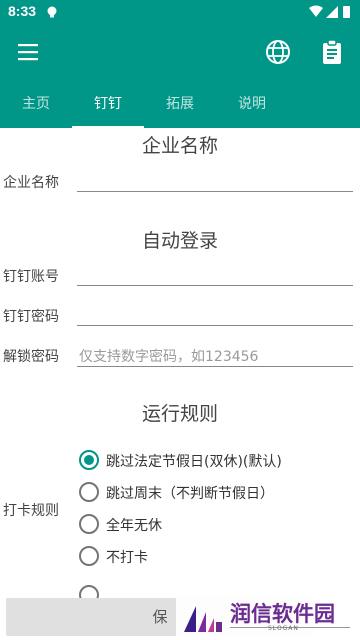 The image size is (360, 640). What do you see at coordinates (28, 52) in the screenshot?
I see `menu-icon` at bounding box center [28, 52].